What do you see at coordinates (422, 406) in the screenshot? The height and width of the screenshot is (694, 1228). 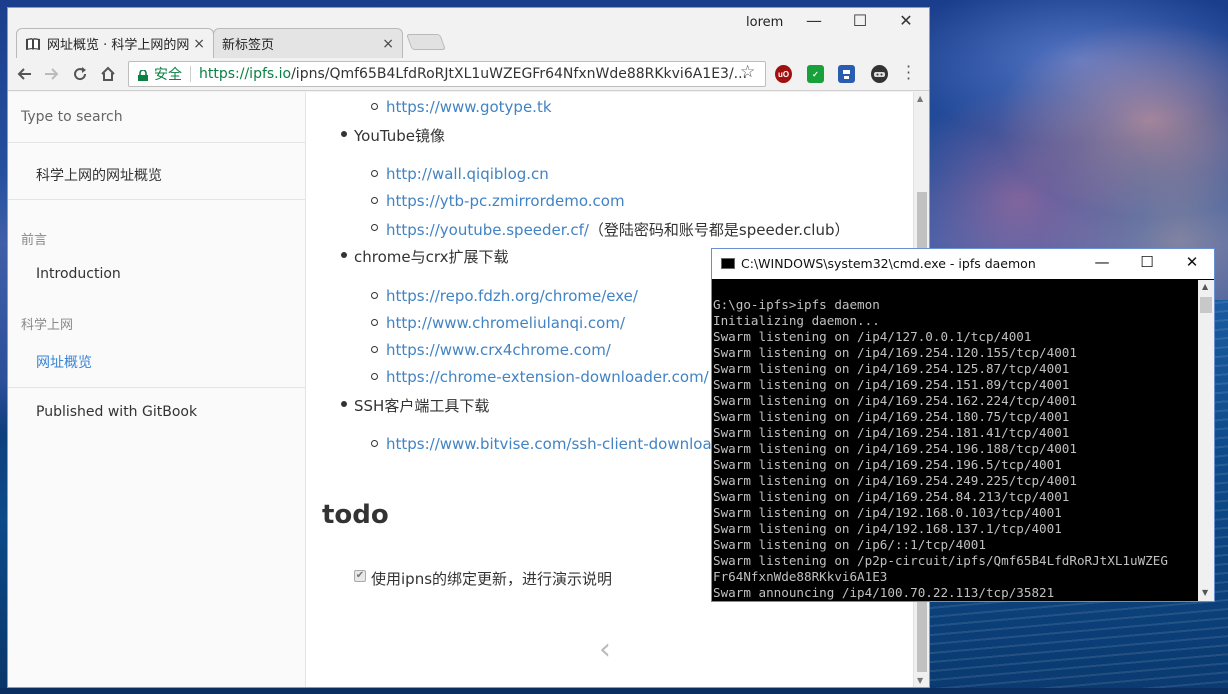 I see `list-heading-text: SSH客户端工具下载` at bounding box center [422, 406].